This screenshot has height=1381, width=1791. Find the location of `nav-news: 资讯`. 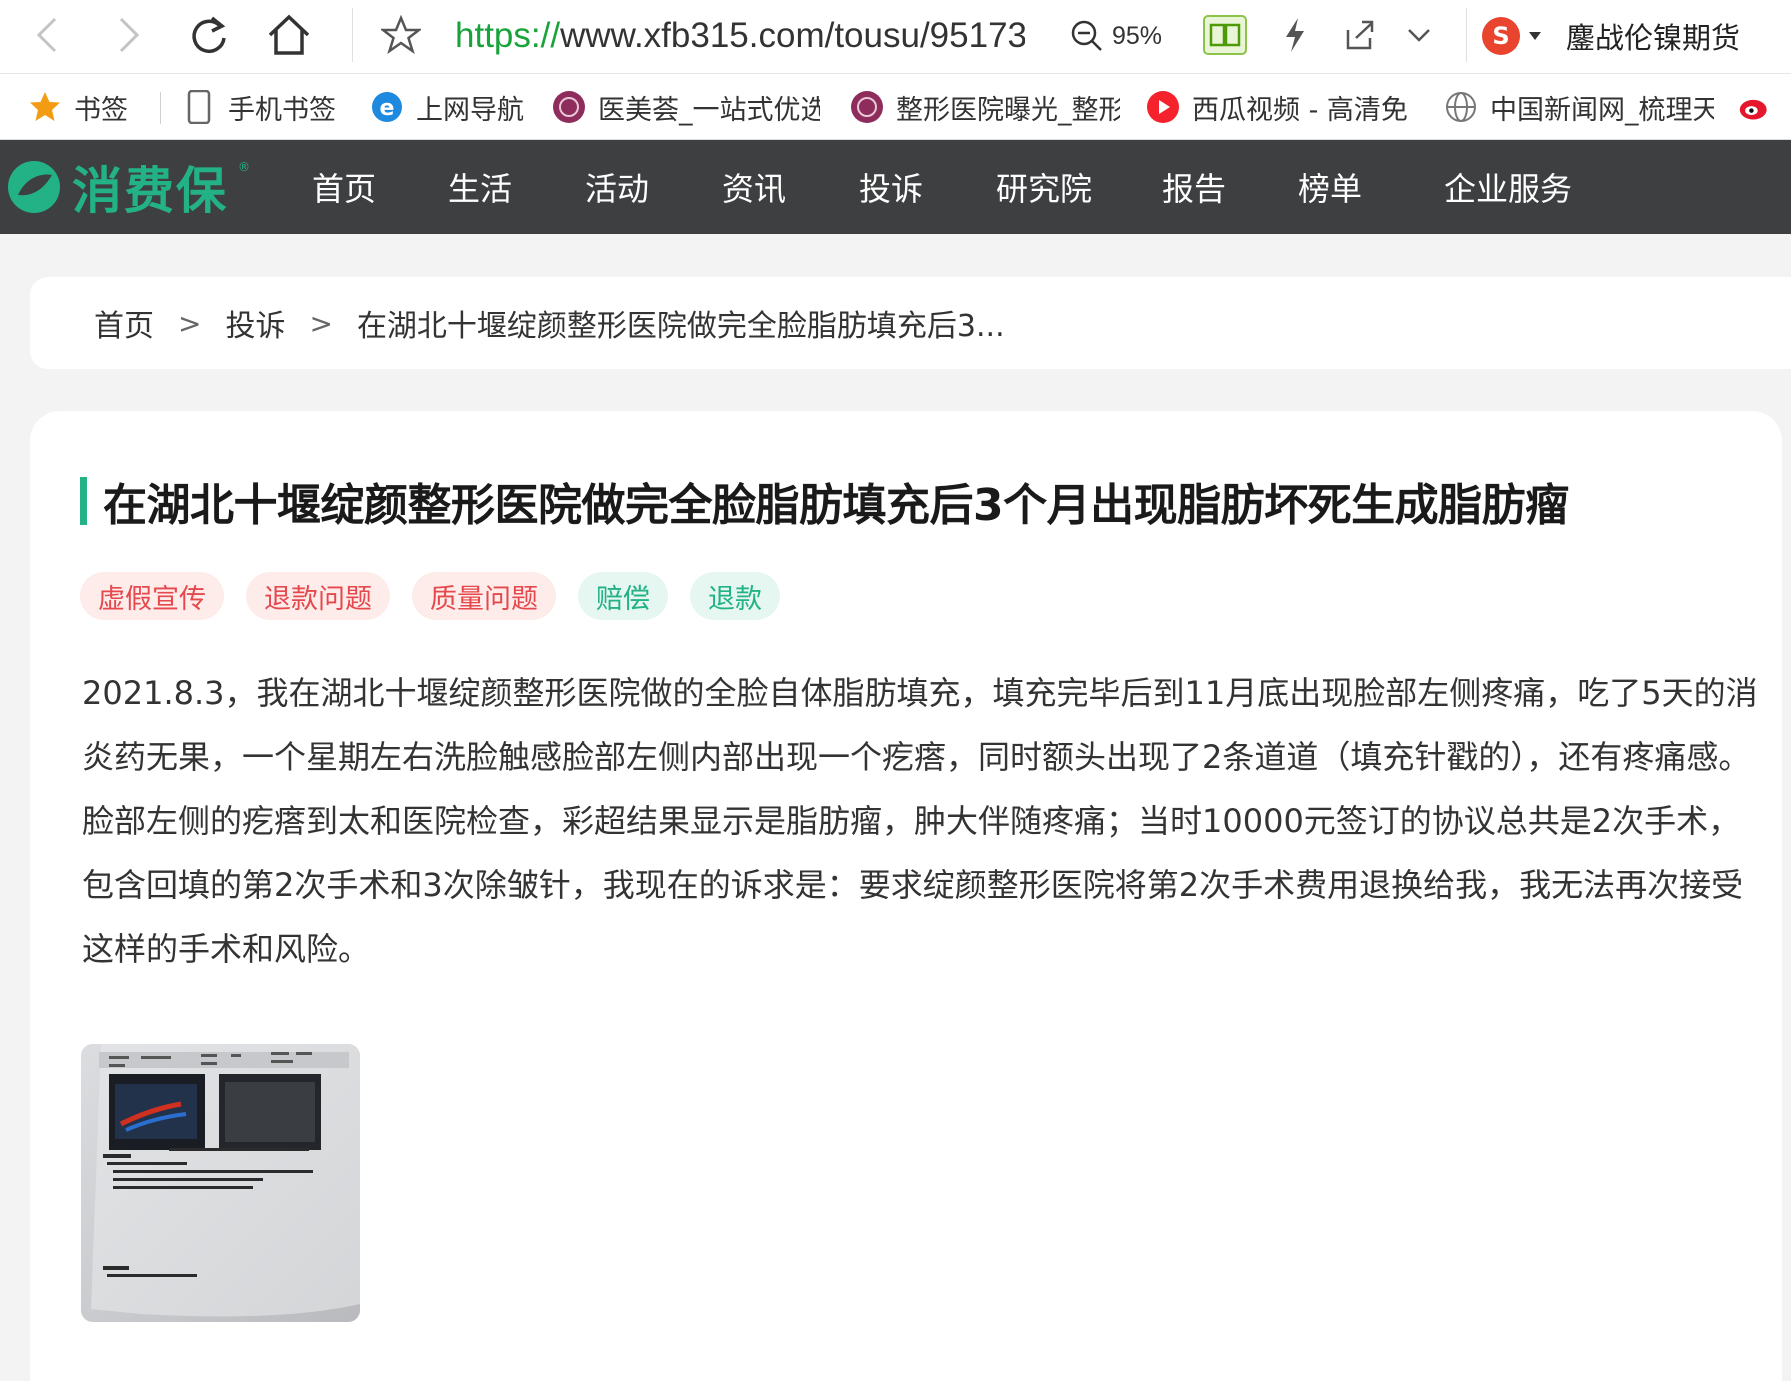

nav-news: 资讯 is located at coordinates (754, 187).